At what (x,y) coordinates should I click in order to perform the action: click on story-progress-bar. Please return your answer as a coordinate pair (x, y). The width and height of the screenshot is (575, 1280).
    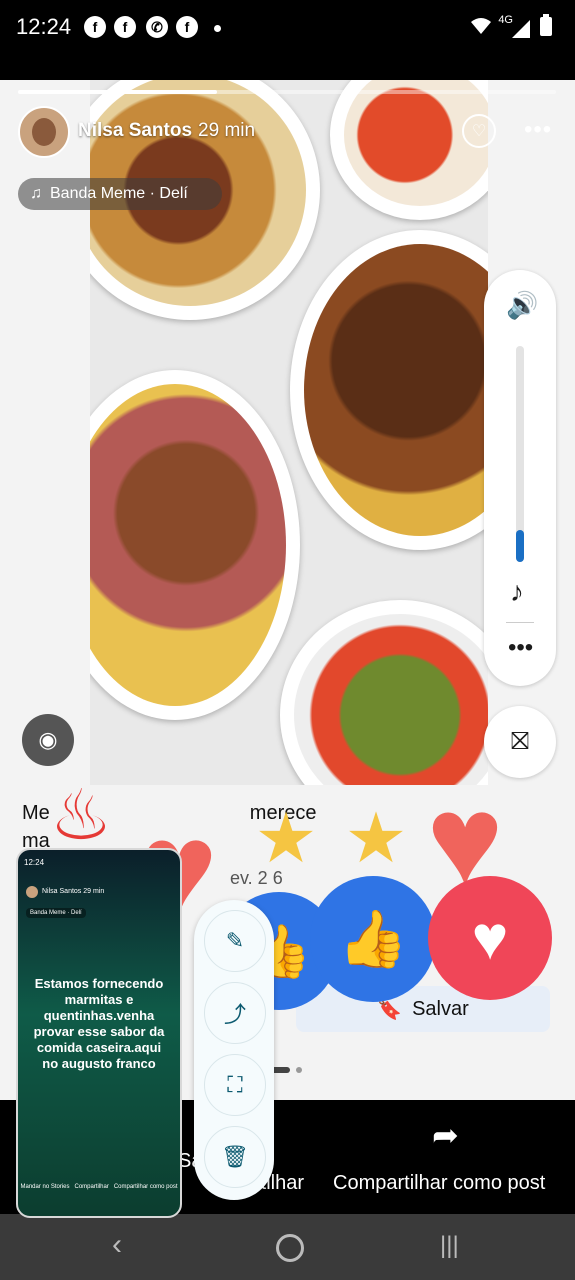
    Looking at the image, I should click on (287, 92).